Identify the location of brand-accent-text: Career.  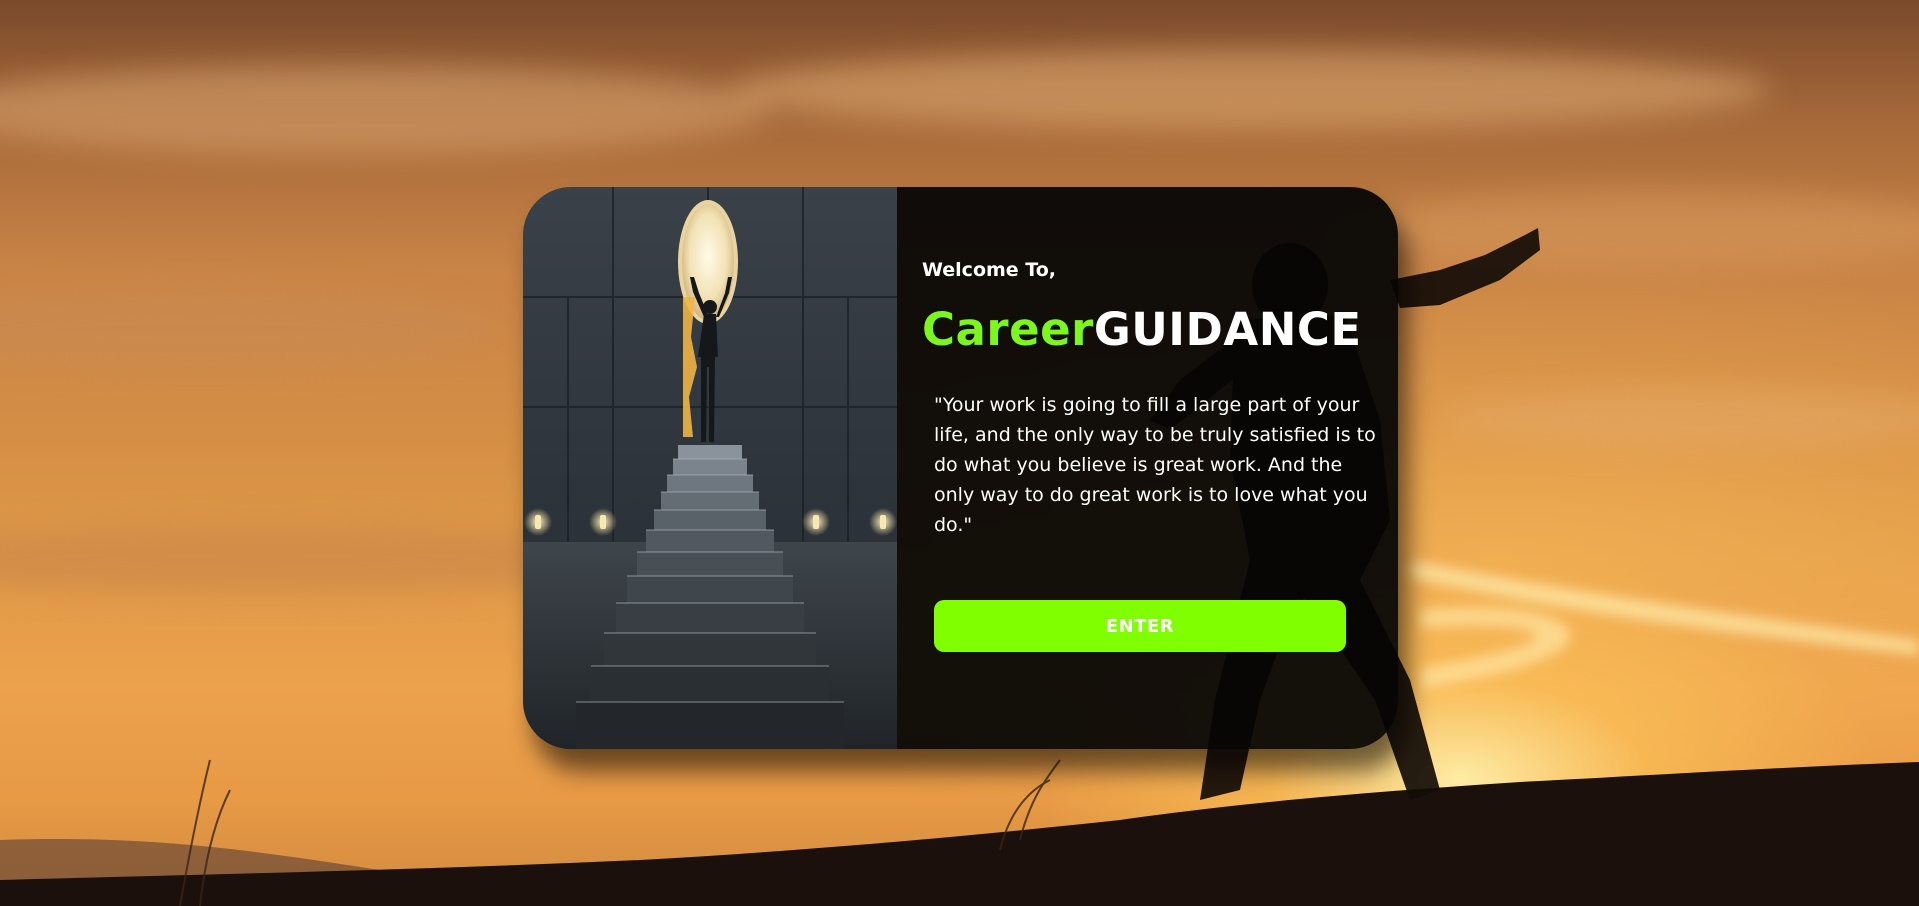
(1008, 329).